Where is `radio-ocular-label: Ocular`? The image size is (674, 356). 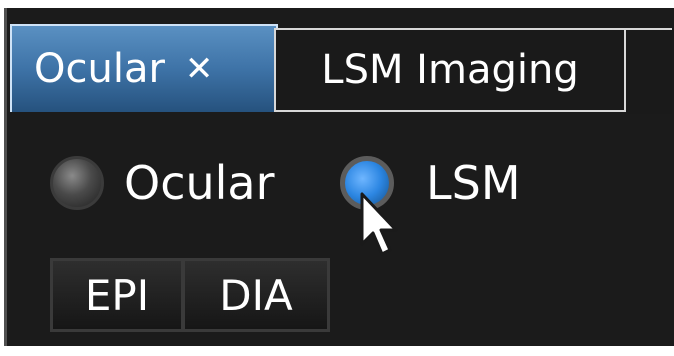
radio-ocular-label: Ocular is located at coordinates (199, 183).